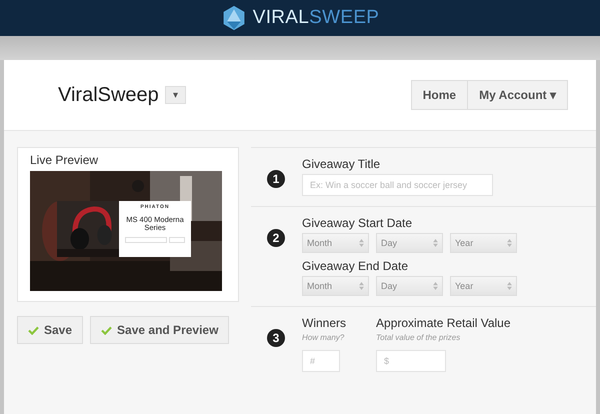  I want to click on logo-icon, so click(233, 18).